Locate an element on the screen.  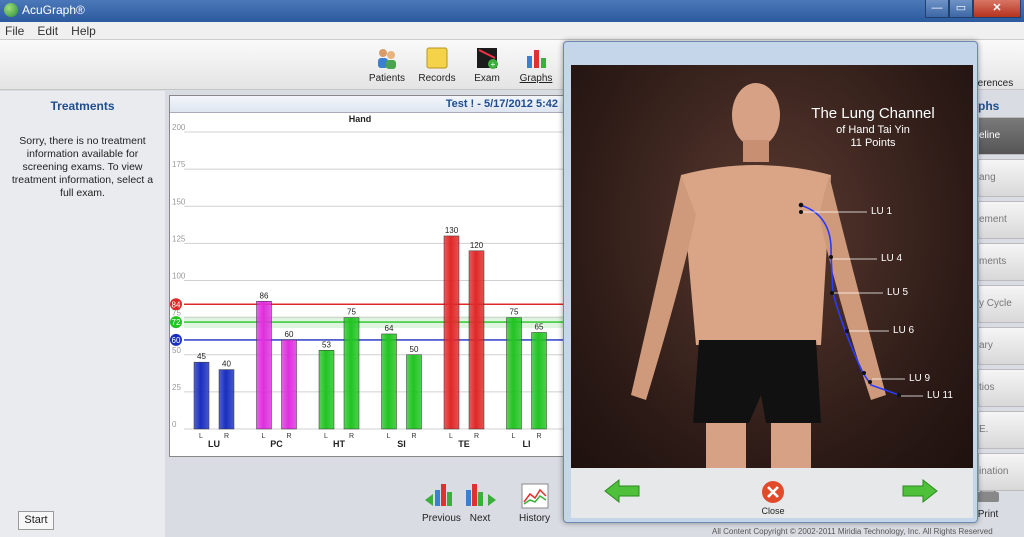
point-label-lu9: LU 9 is located at coordinates (920, 378).